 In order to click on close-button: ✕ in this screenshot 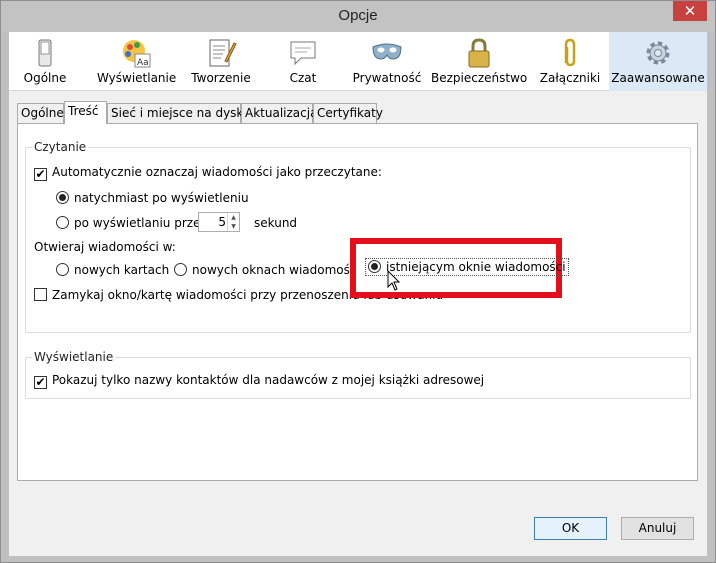, I will do `click(690, 11)`.